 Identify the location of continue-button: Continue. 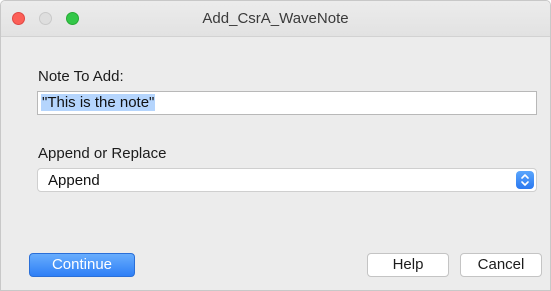
(82, 265).